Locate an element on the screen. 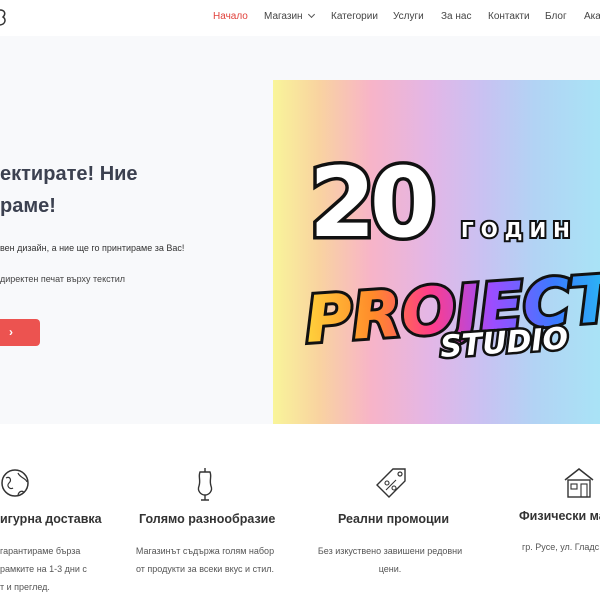 This screenshot has height=596, width=600. feature-title-variety: Голямо разнообразие is located at coordinates (207, 519).